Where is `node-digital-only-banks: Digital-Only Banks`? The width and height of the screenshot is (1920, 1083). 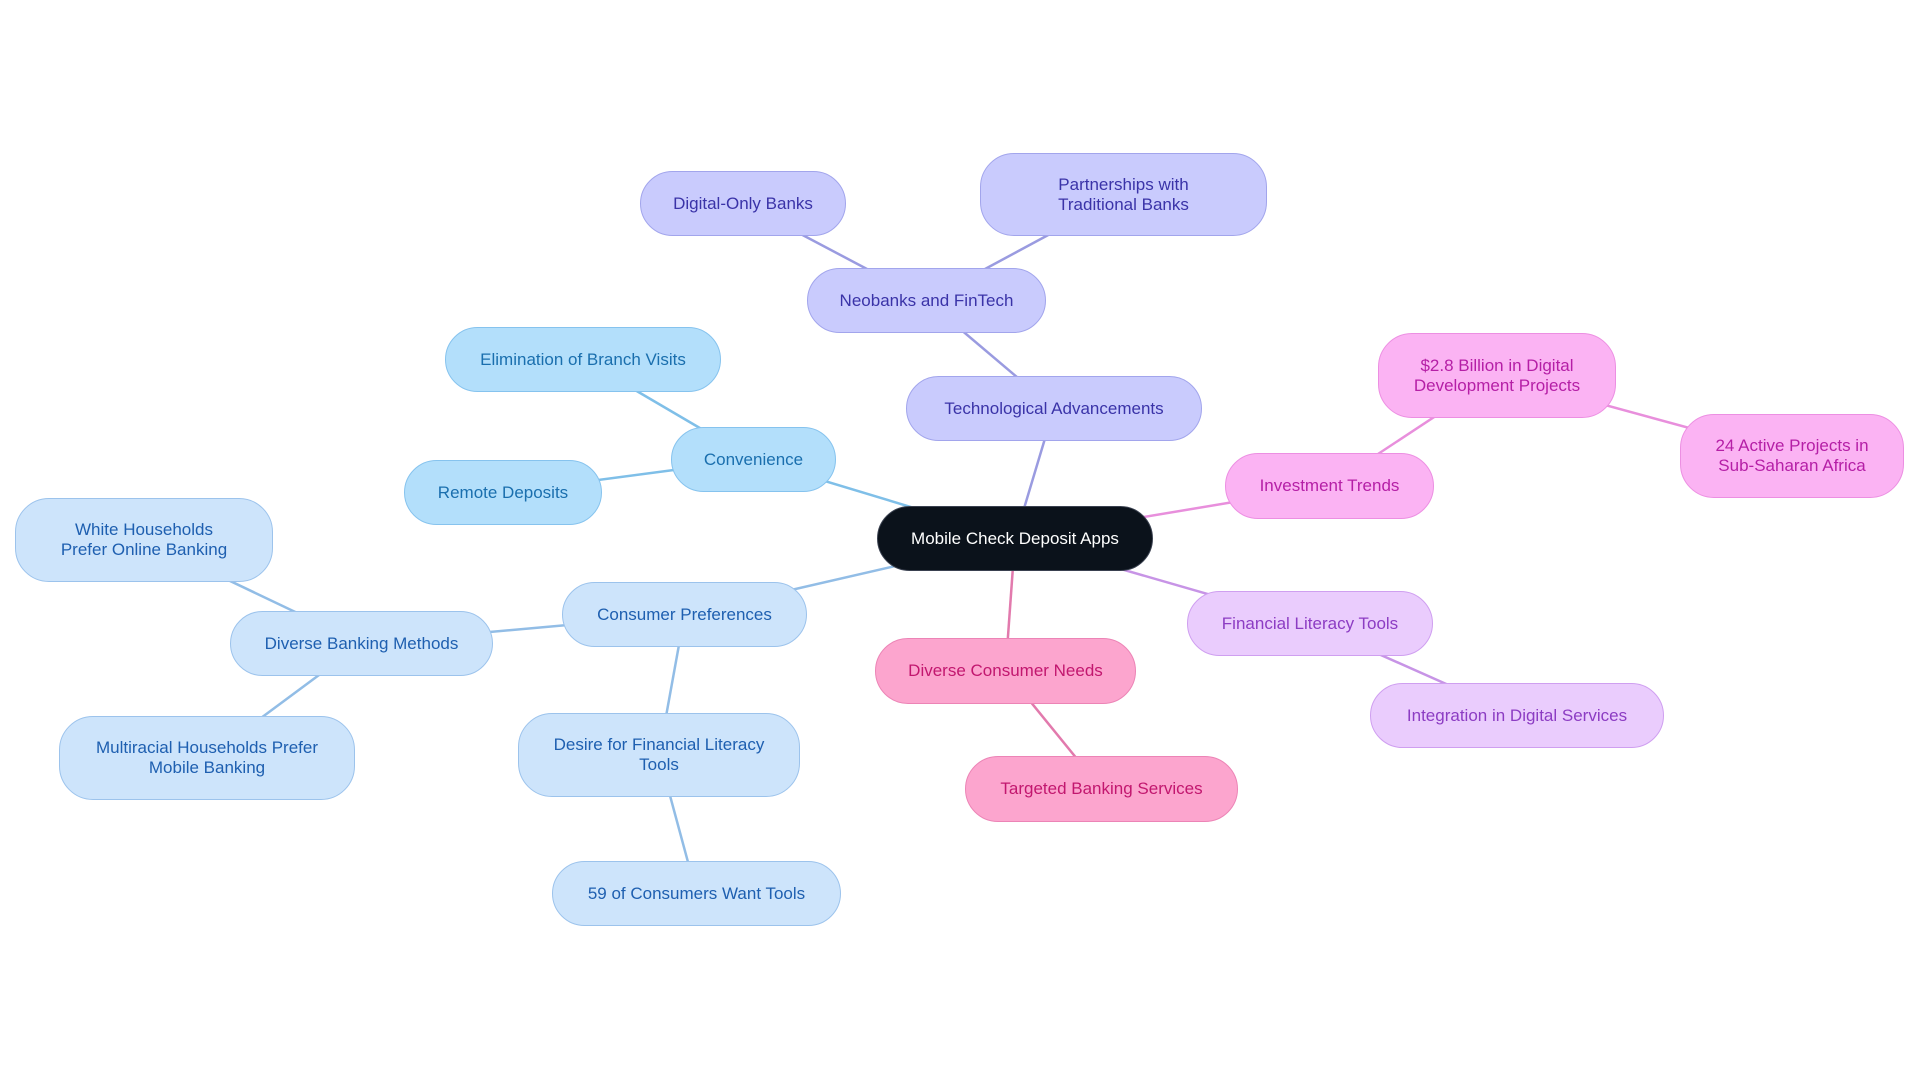
node-digital-only-banks: Digital-Only Banks is located at coordinates (743, 203).